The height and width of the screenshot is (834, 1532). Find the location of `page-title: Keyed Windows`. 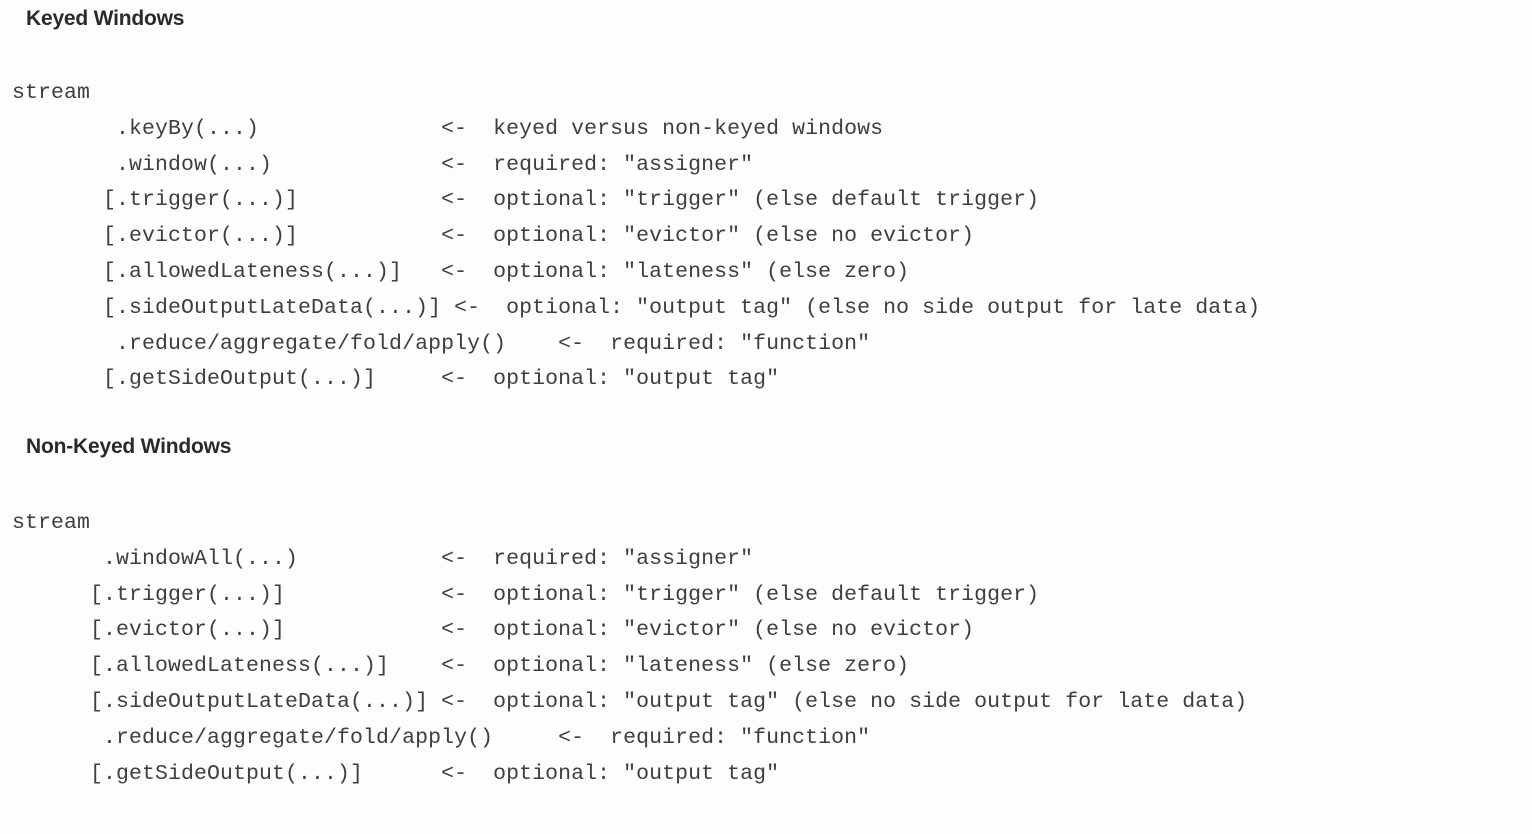

page-title: Keyed Windows is located at coordinates (105, 18).